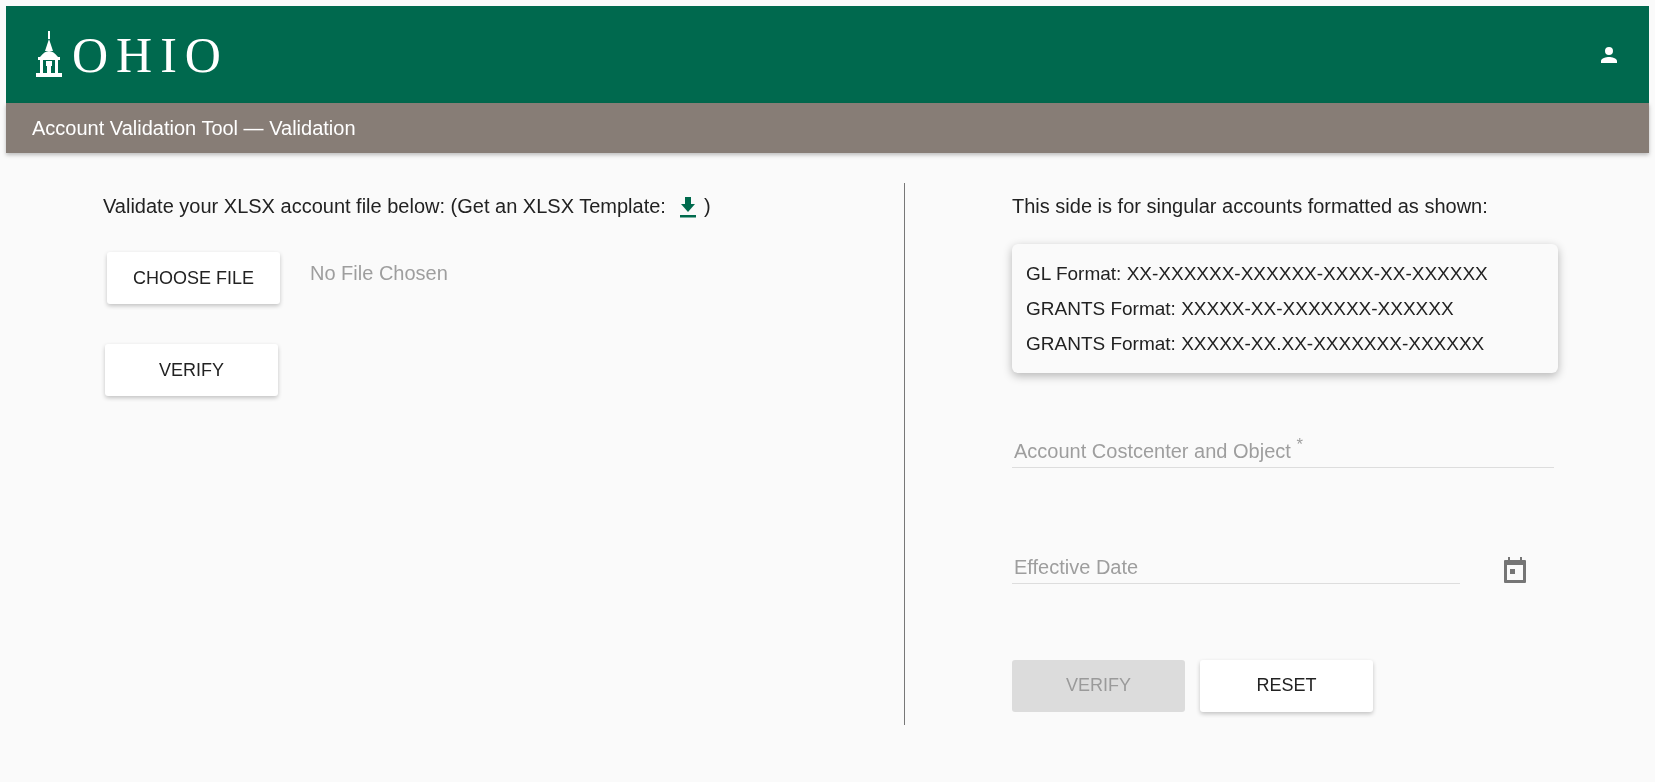  I want to click on file-status: No File Chosen, so click(379, 273).